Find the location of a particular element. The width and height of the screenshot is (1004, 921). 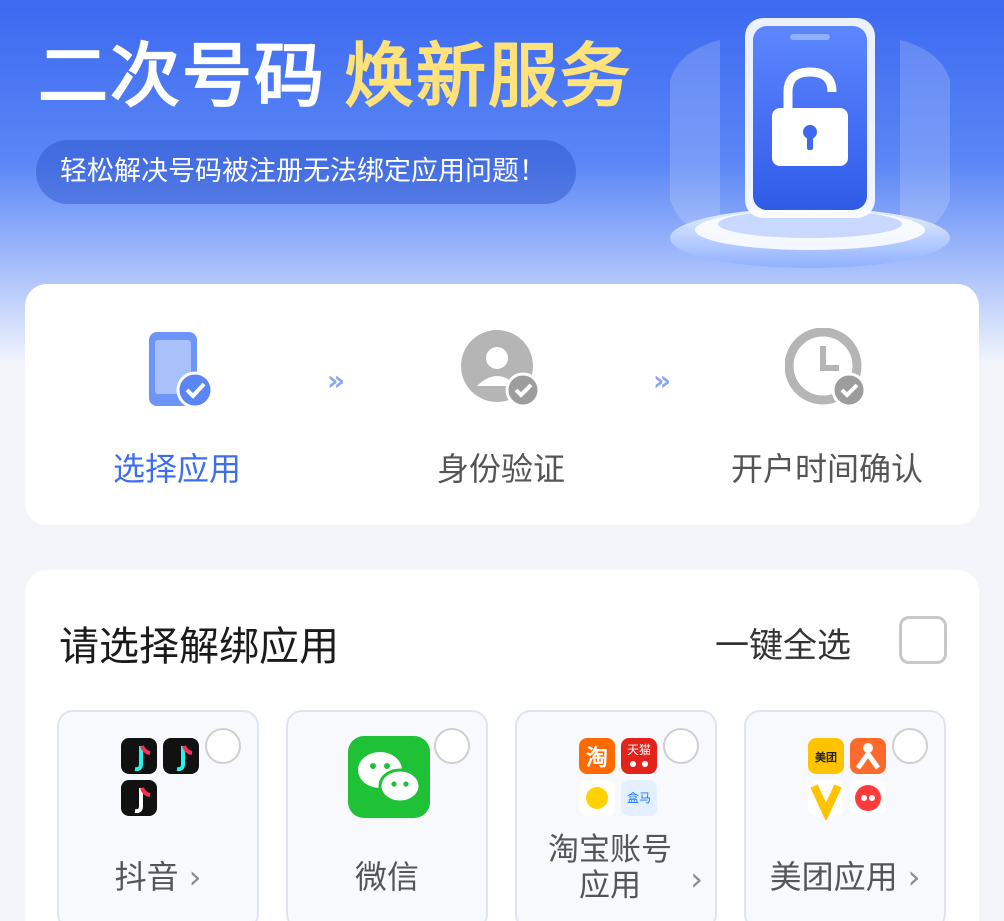

step-label-select-app: 选择应用 is located at coordinates (176, 469).